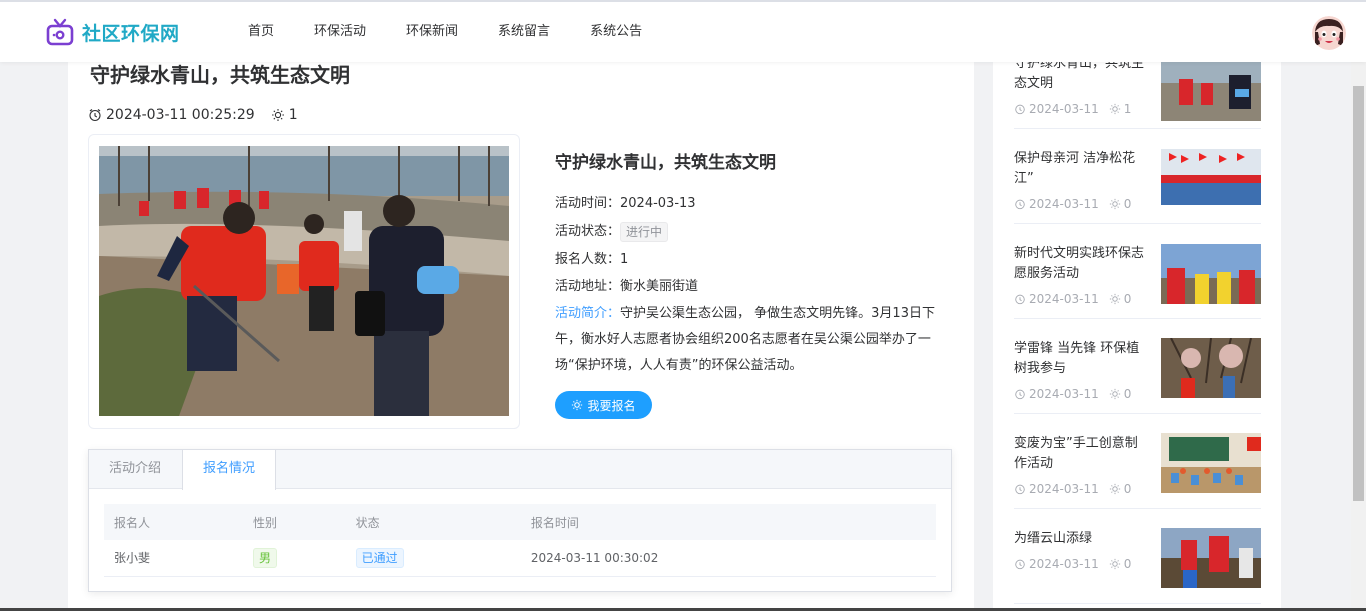 The width and height of the screenshot is (1366, 611). I want to click on activity-time-row: 活动时间： 2024-03-13, so click(755, 204).